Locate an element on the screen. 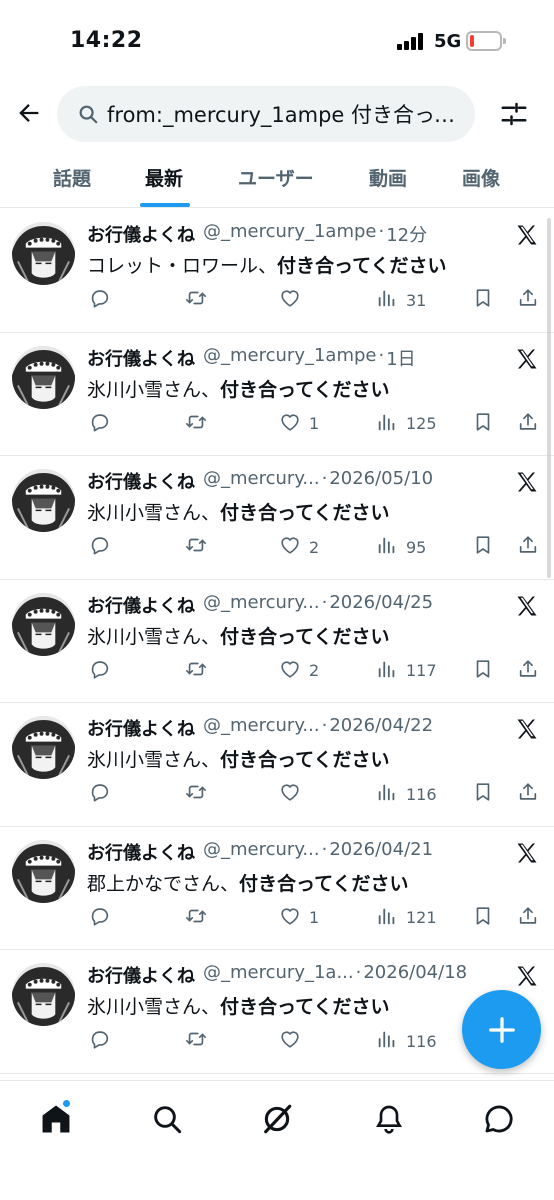 This screenshot has width=554, height=1200. timestamp: 12分 is located at coordinates (406, 234).